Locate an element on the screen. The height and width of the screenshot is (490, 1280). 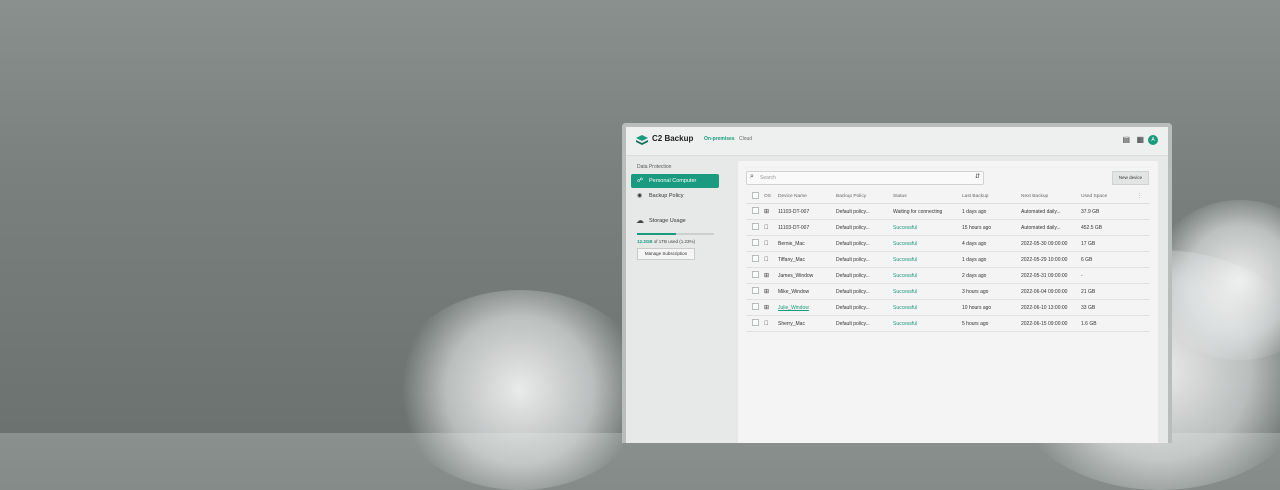
new-device-button: New device is located at coordinates (1130, 178).